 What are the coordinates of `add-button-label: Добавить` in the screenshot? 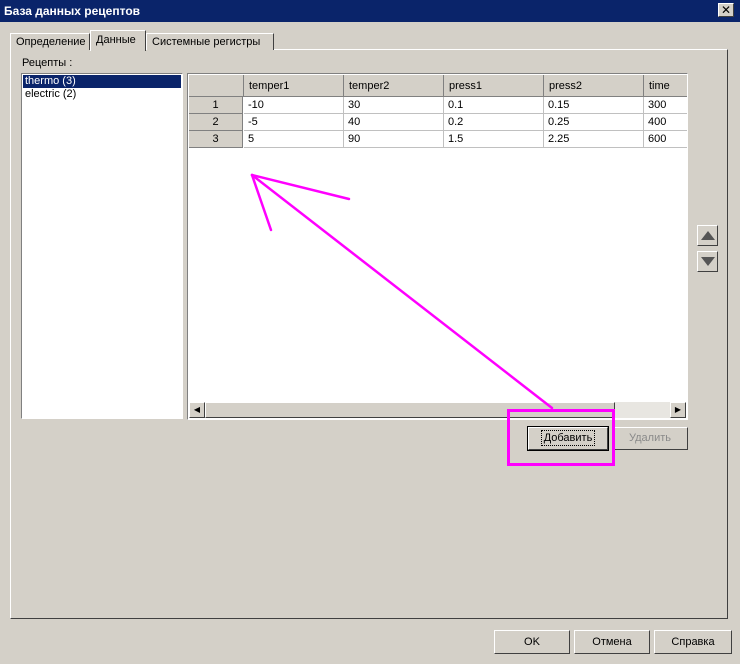 It's located at (568, 438).